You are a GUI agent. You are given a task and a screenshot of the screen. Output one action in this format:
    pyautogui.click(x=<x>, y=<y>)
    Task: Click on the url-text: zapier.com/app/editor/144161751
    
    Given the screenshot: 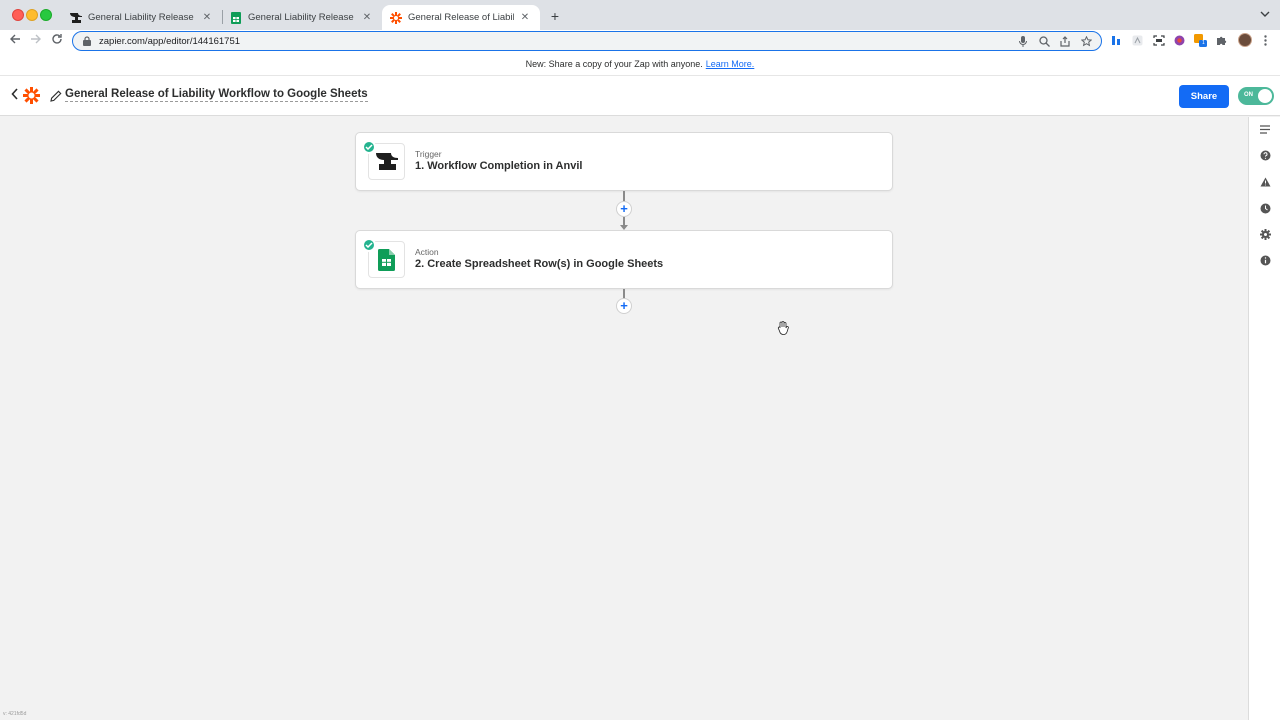 What is the action you would take?
    pyautogui.click(x=170, y=41)
    